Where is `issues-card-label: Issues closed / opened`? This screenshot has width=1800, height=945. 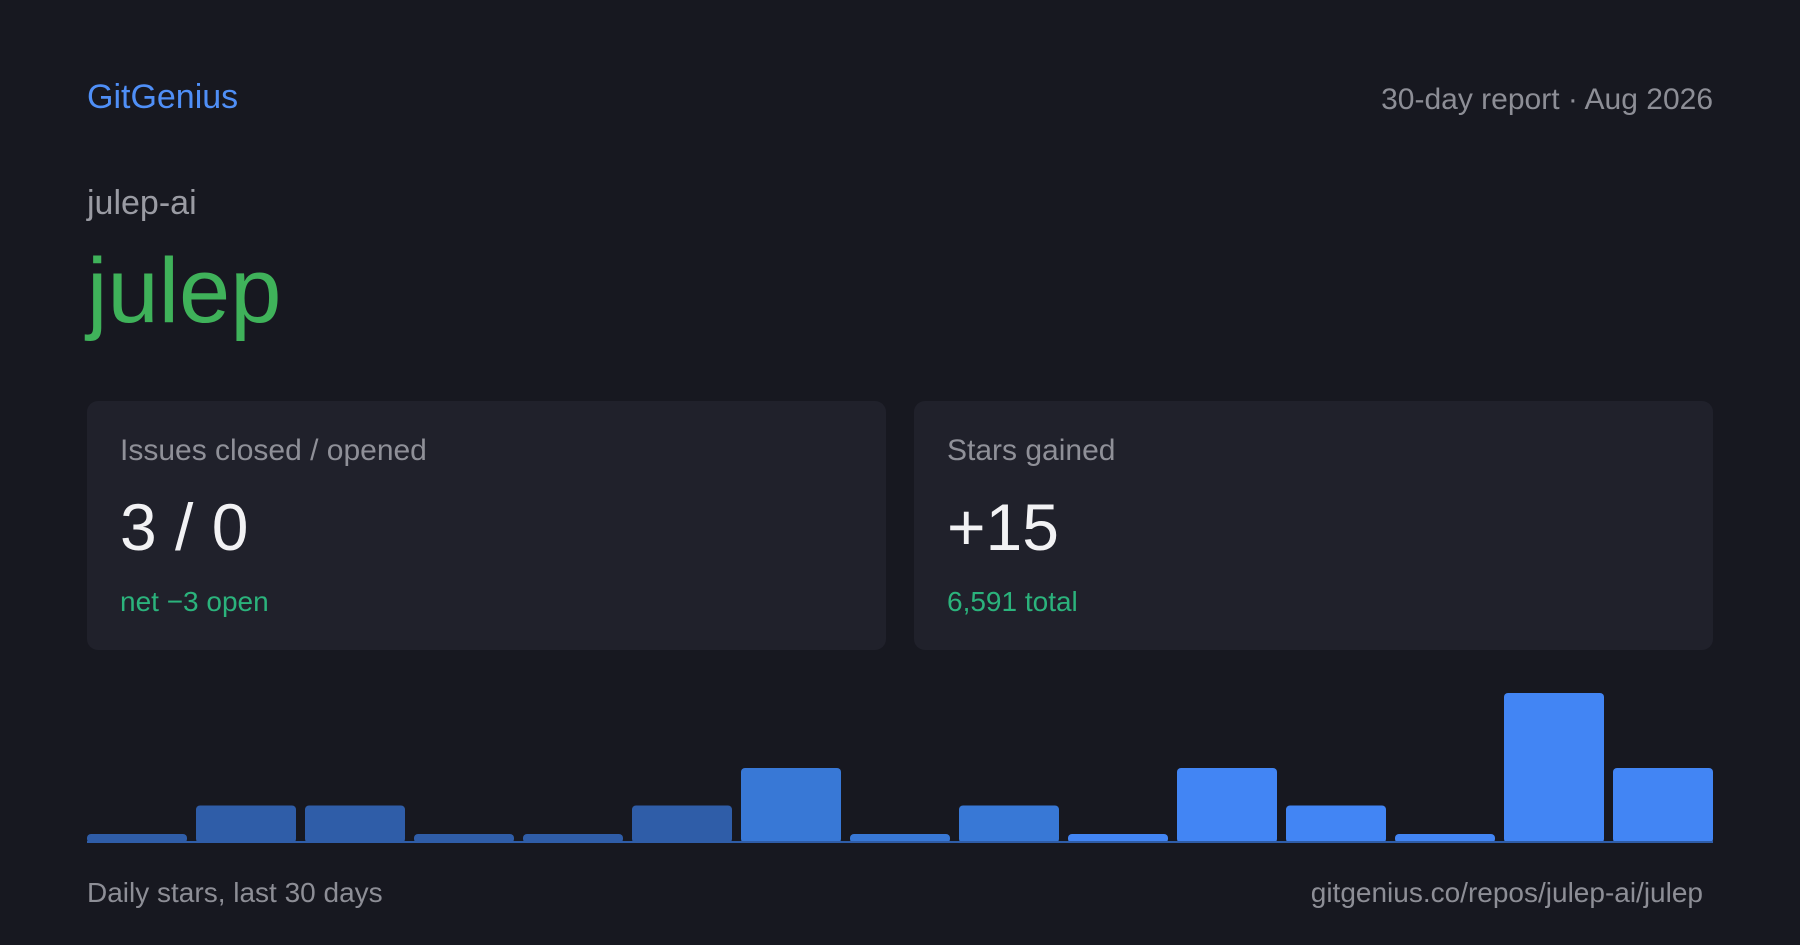
issues-card-label: Issues closed / opened is located at coordinates (273, 450).